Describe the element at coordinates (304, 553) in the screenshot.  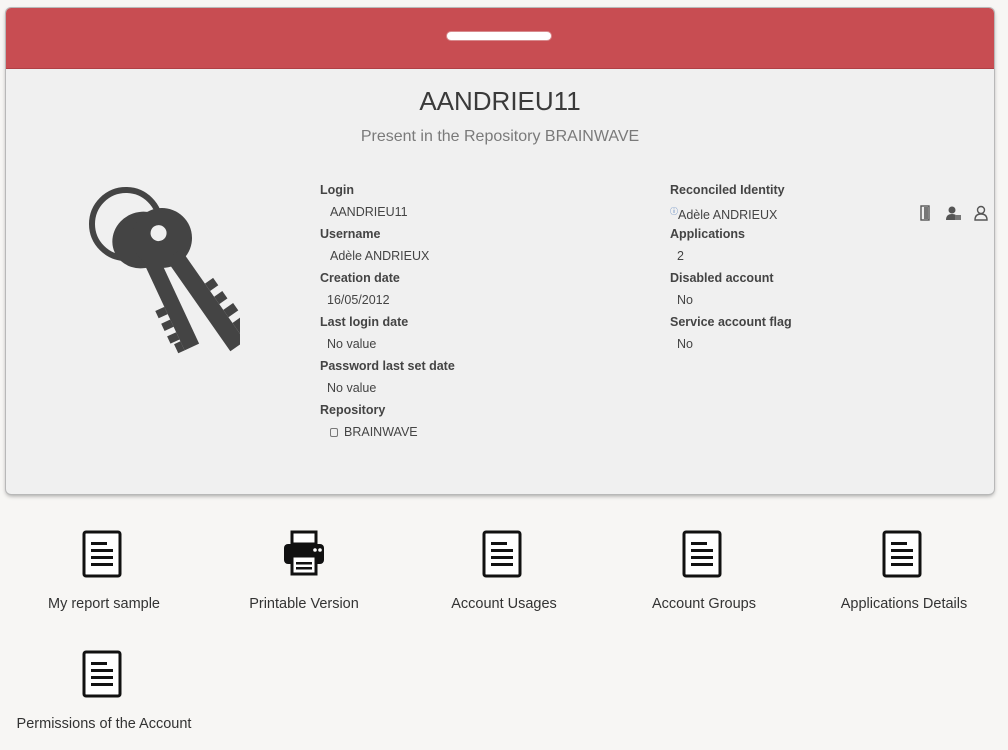
I see `printer-icon` at that location.